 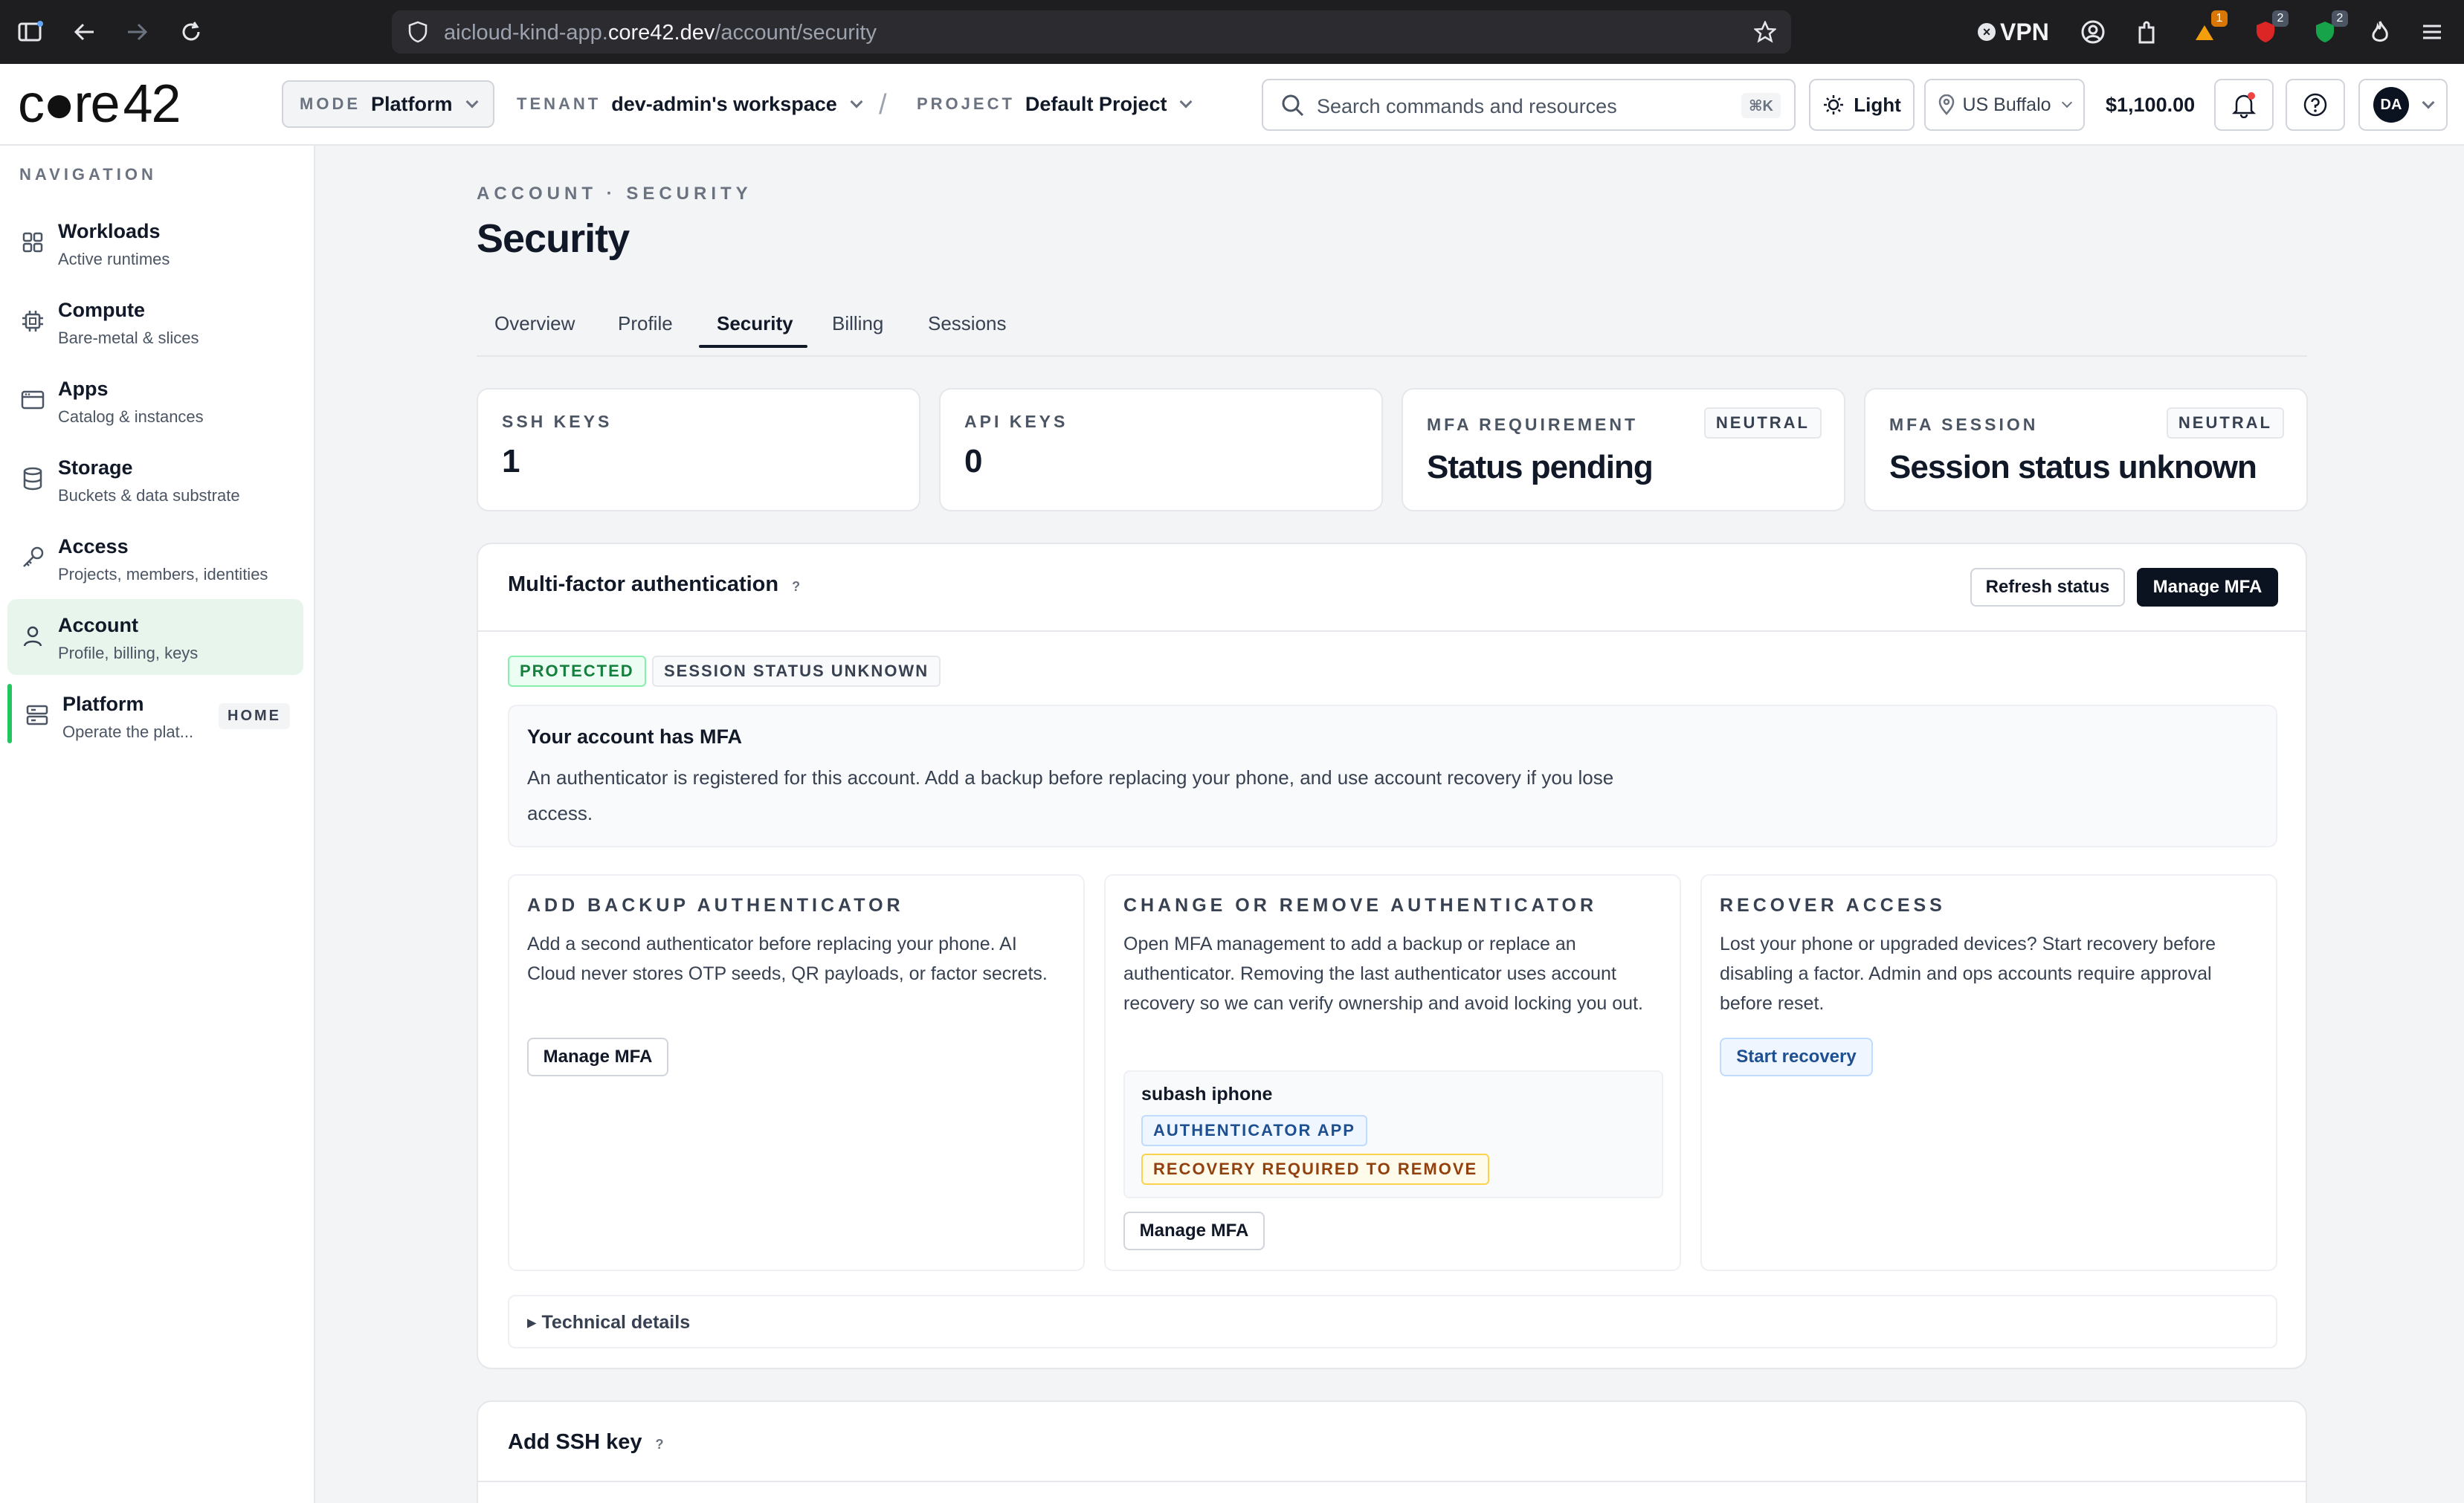 What do you see at coordinates (1316, 1169) in the screenshot?
I see `recovery-required-badge: RECOVERY REQUIRED TO REMOVE` at bounding box center [1316, 1169].